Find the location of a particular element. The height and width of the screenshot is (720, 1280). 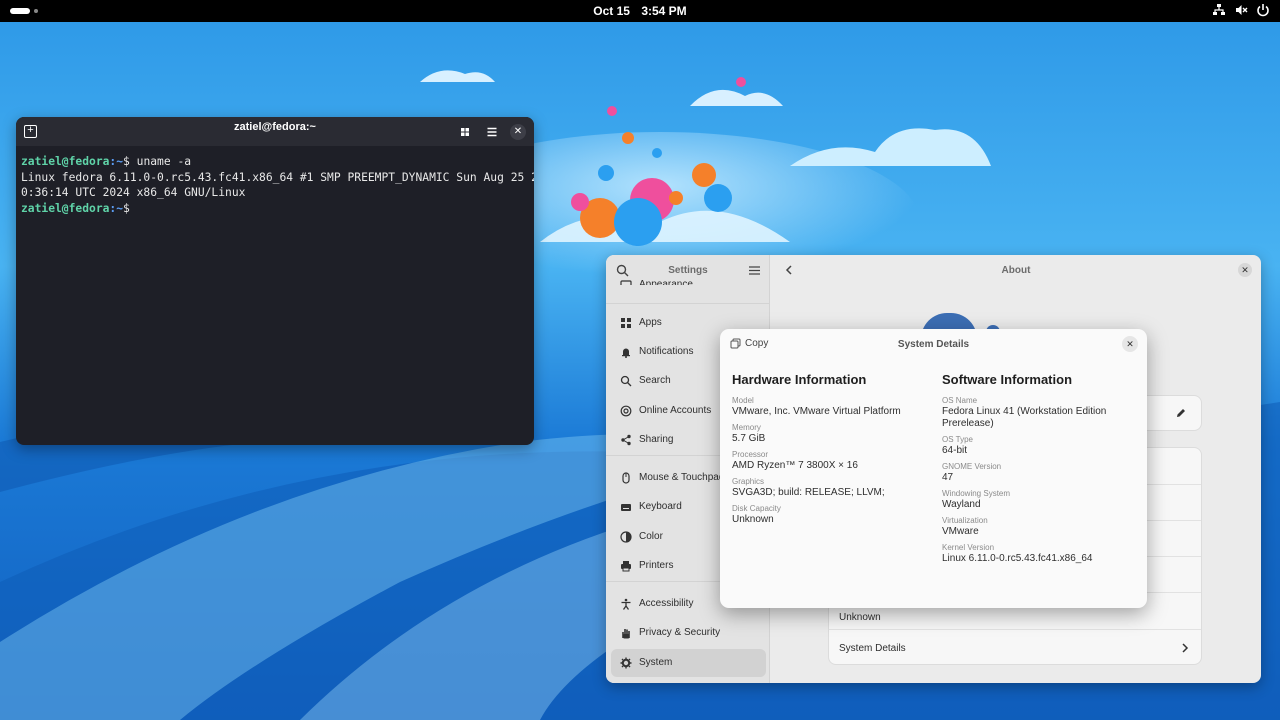

disk-capacity-value: Unknown is located at coordinates (860, 617).